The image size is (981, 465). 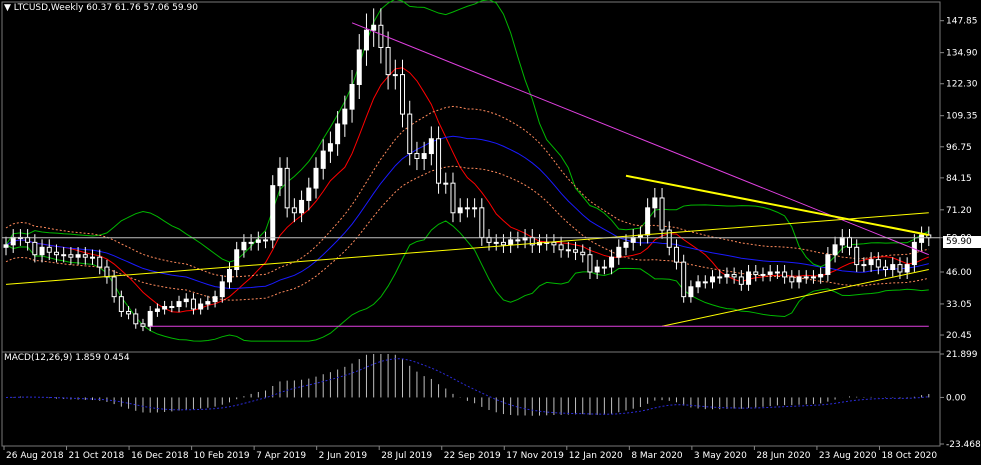 What do you see at coordinates (97, 456) in the screenshot?
I see `x-tick-label: 21 Oct 2018` at bounding box center [97, 456].